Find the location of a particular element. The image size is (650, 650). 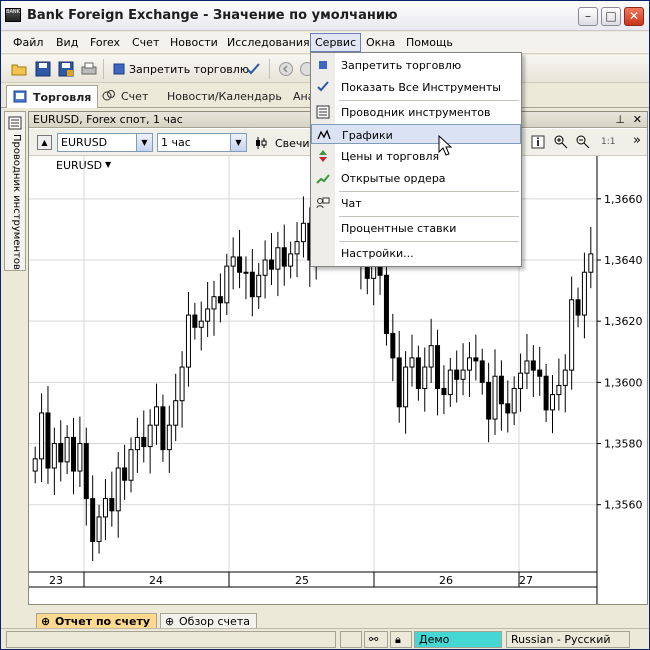

zoom-reset-button: 1:1 is located at coordinates (608, 142).